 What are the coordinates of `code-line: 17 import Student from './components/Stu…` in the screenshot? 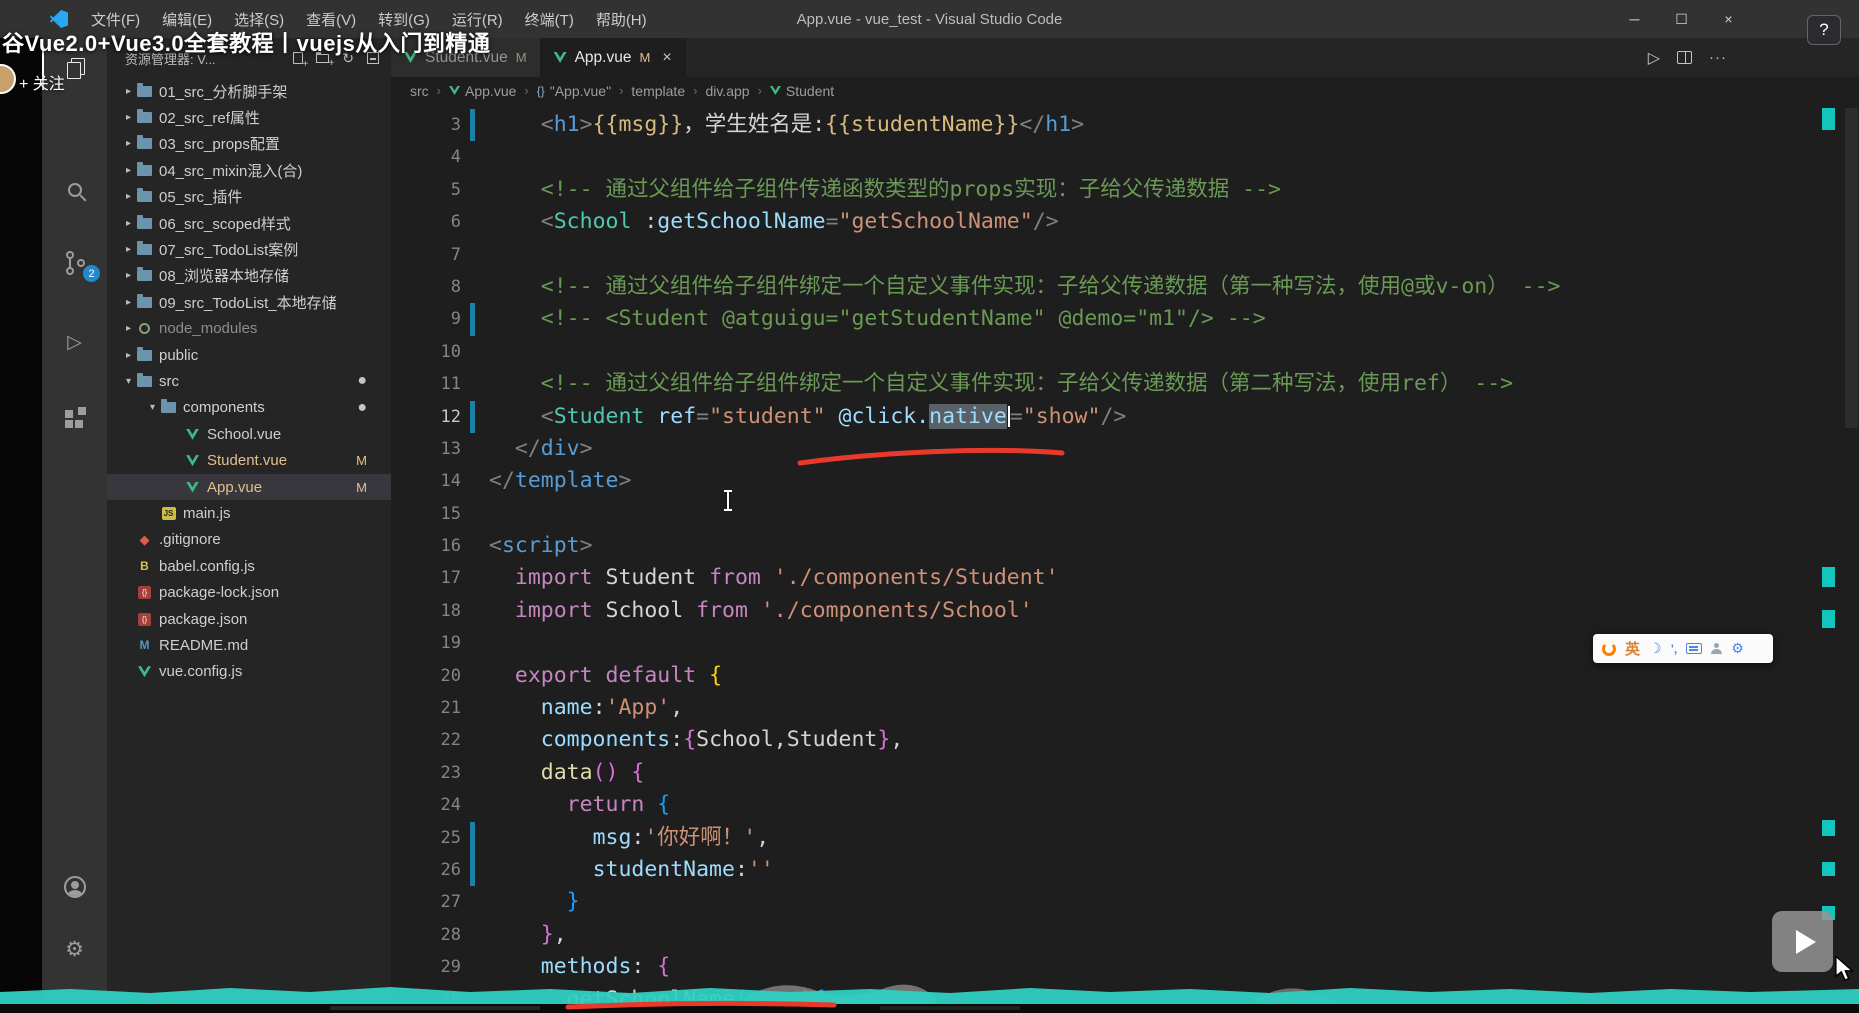 It's located at (1125, 578).